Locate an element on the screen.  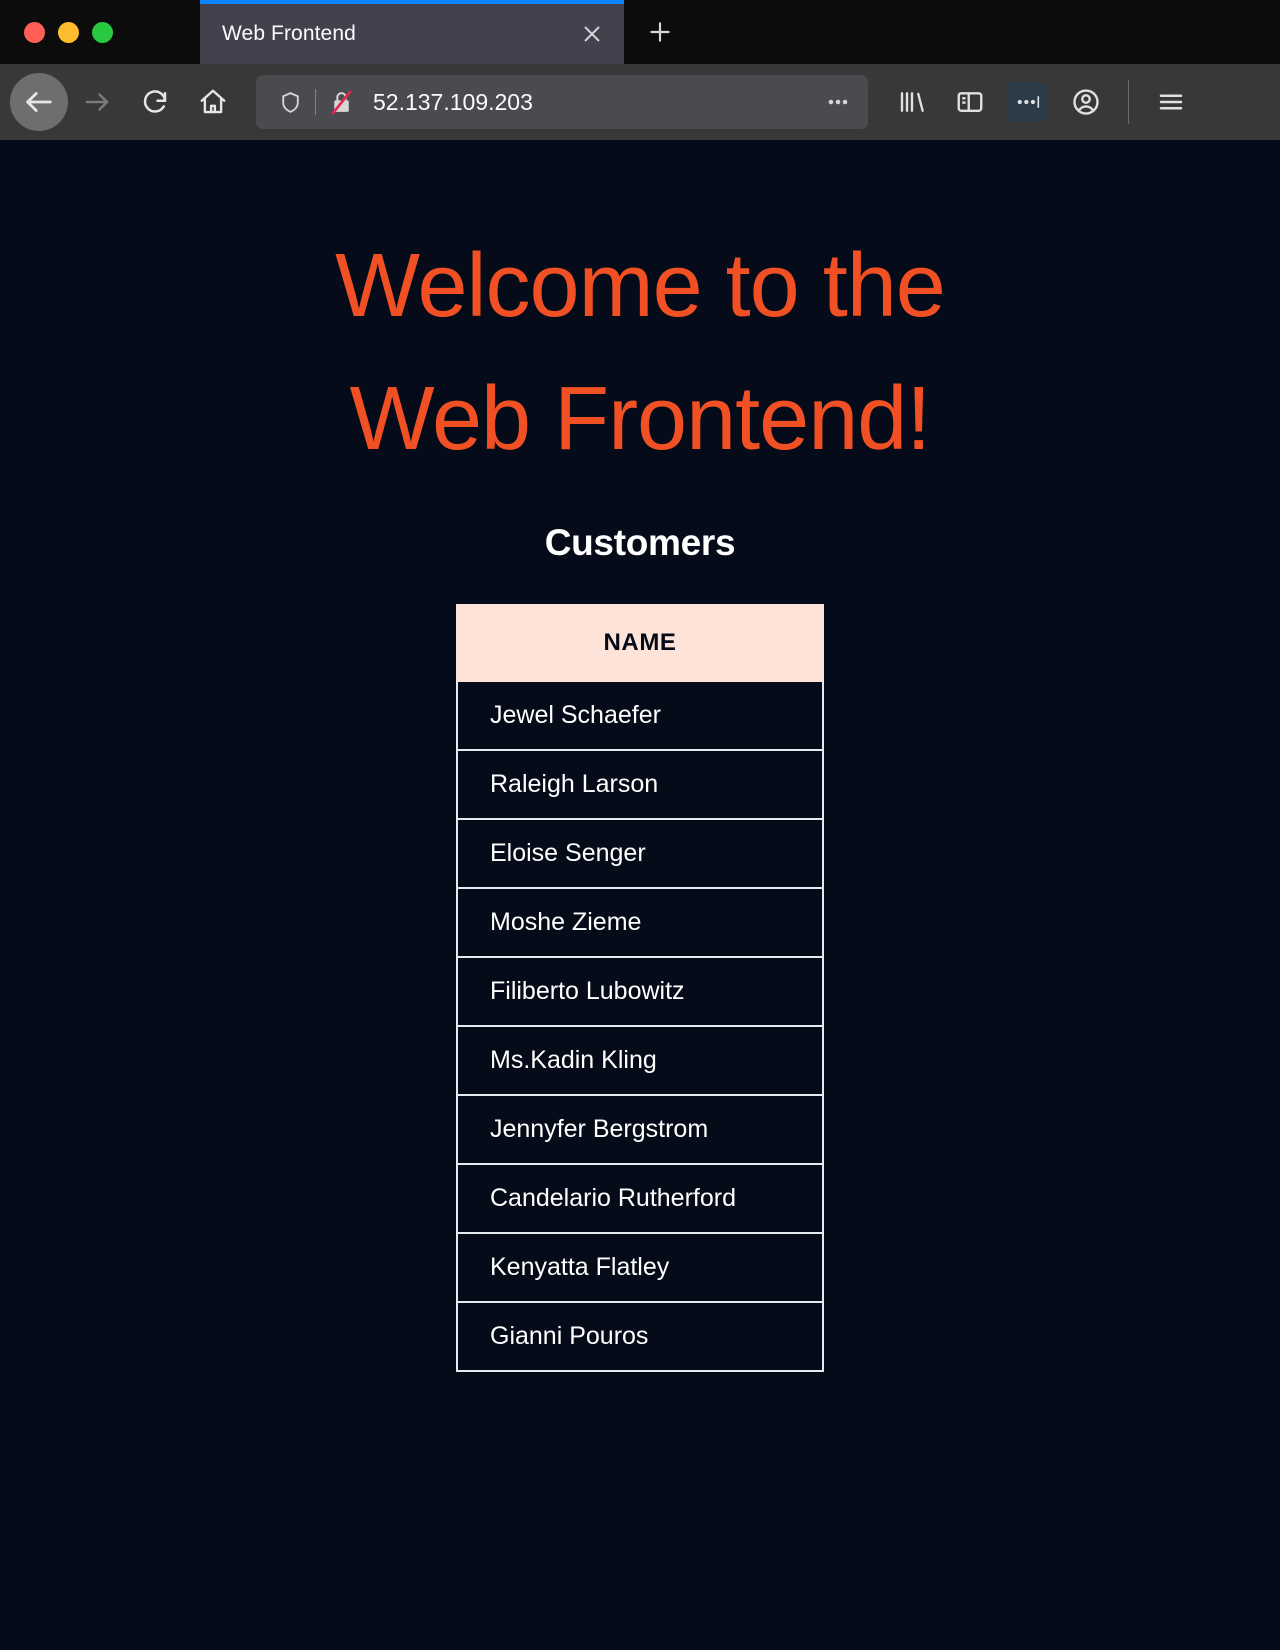
titlebar-empty-area is located at coordinates (988, 32).